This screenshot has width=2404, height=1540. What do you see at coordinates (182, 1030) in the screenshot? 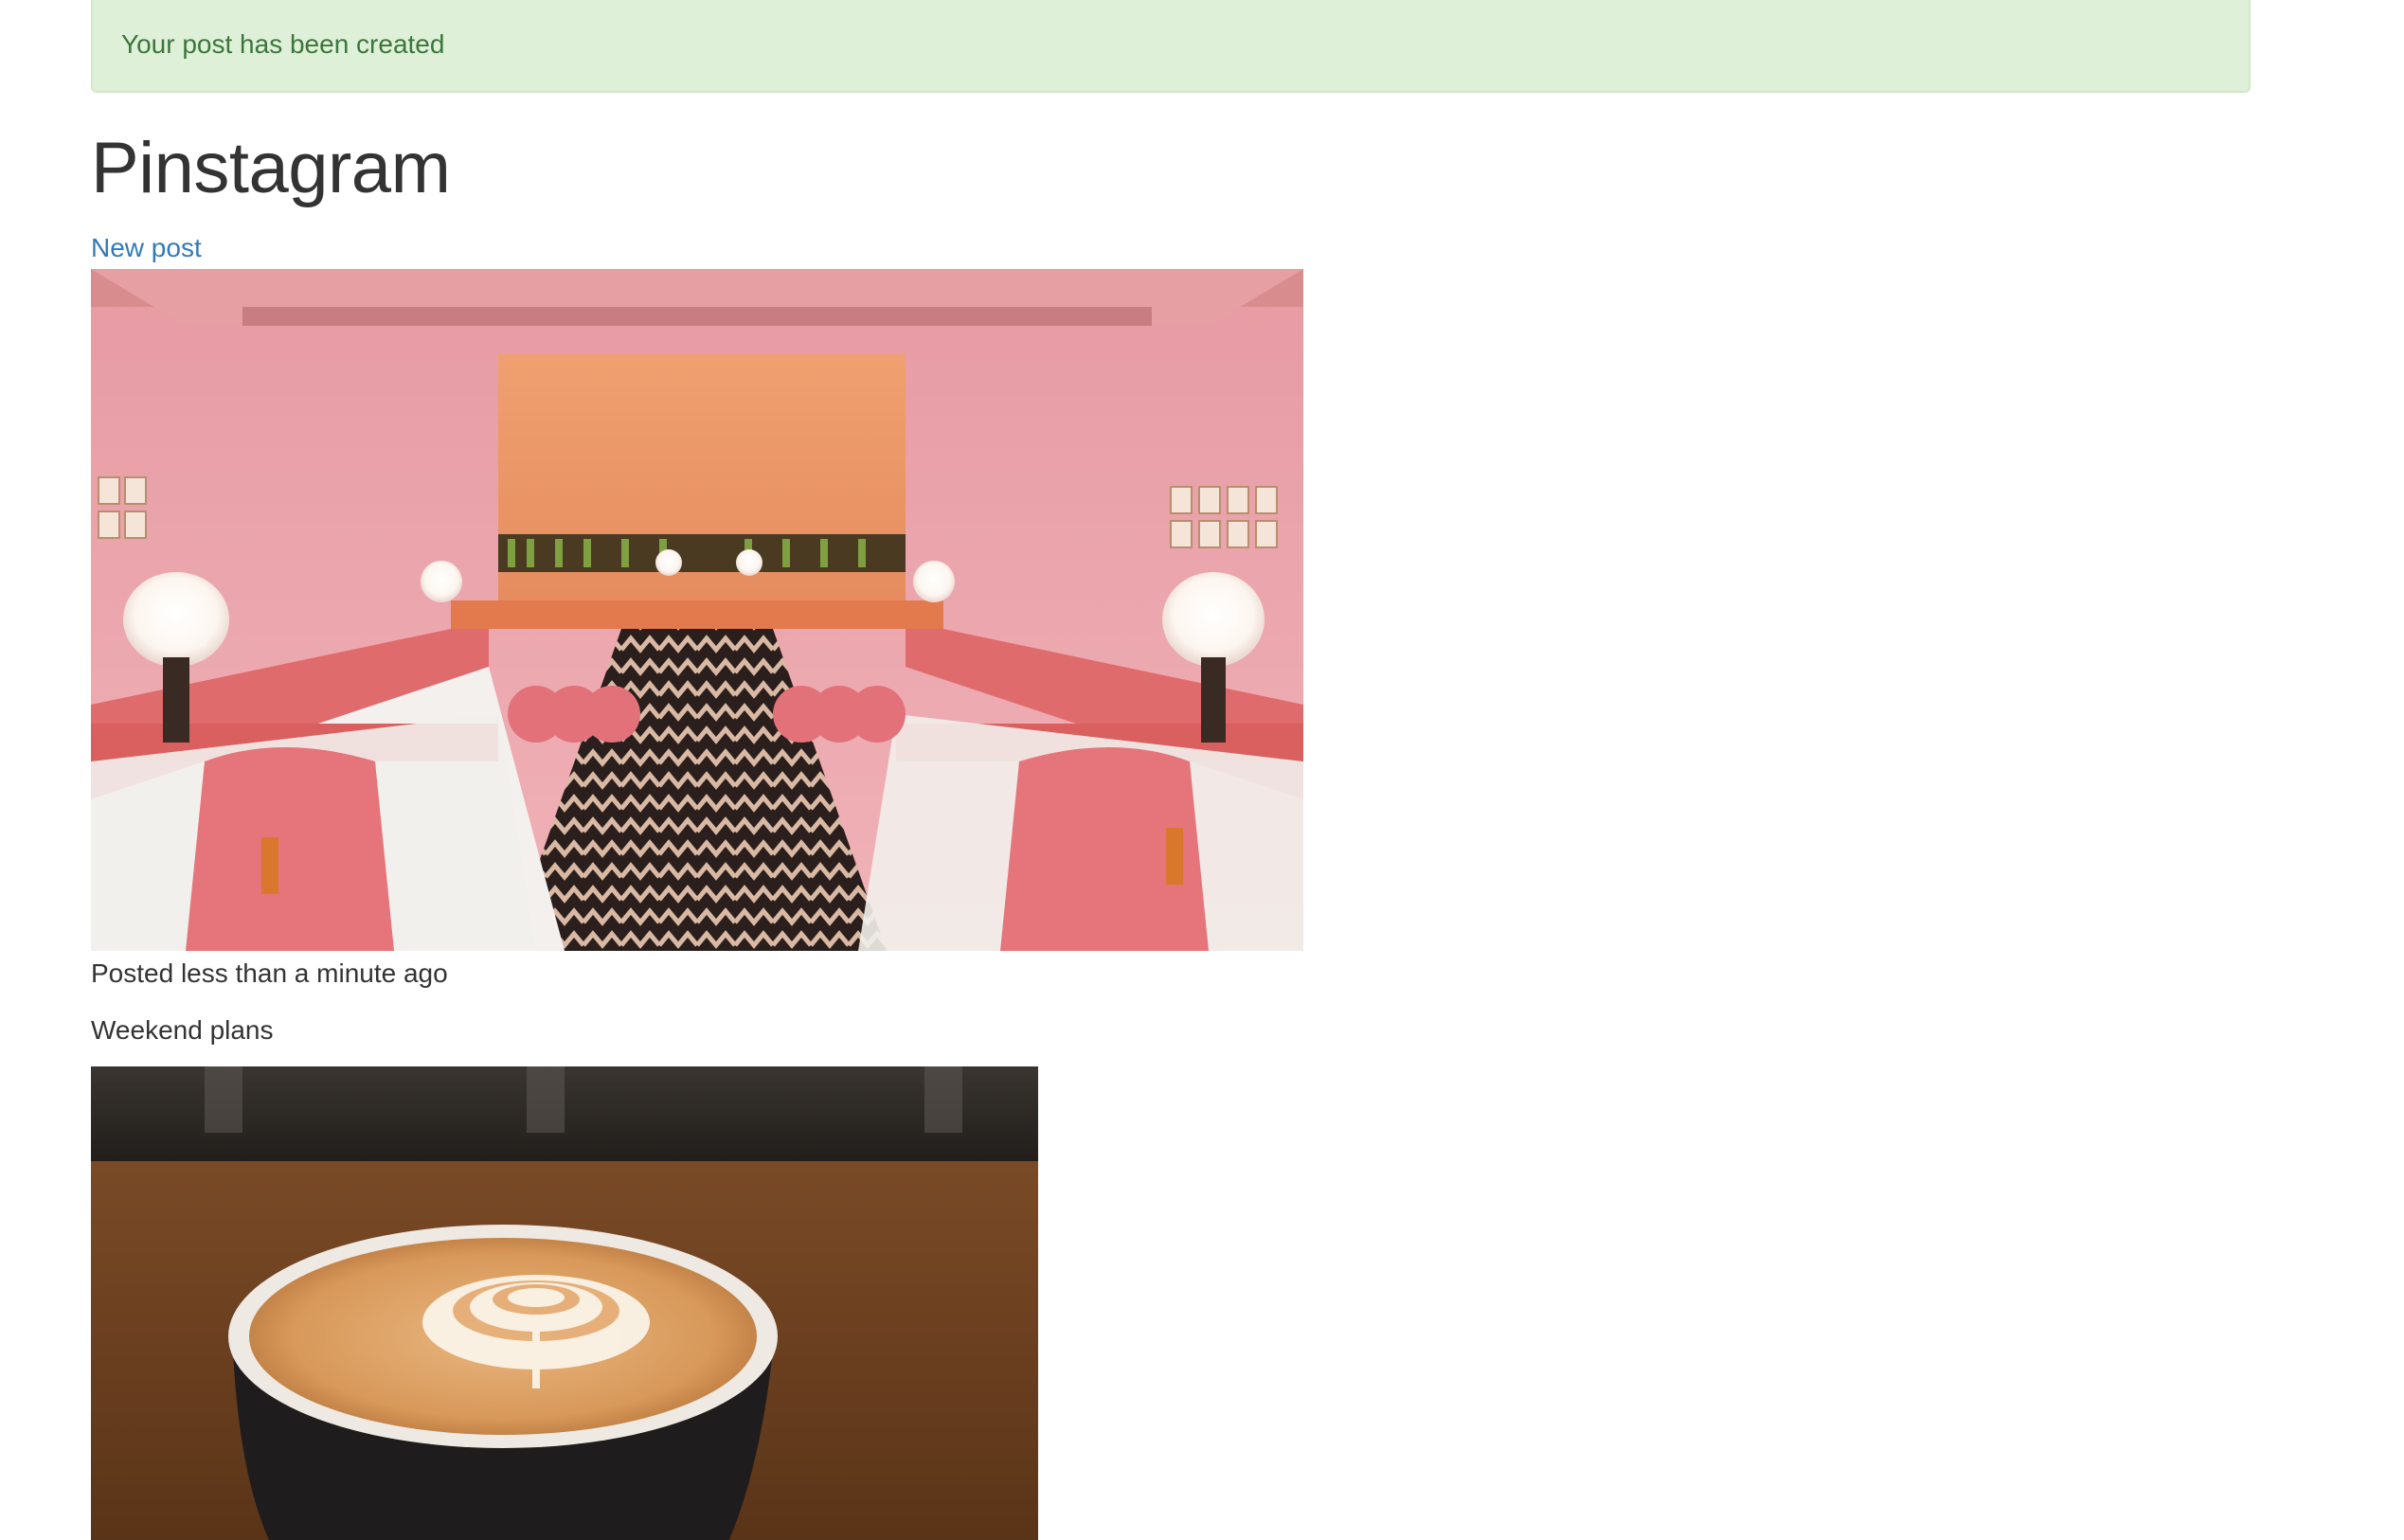
I see `post-caption: Weekend plans` at bounding box center [182, 1030].